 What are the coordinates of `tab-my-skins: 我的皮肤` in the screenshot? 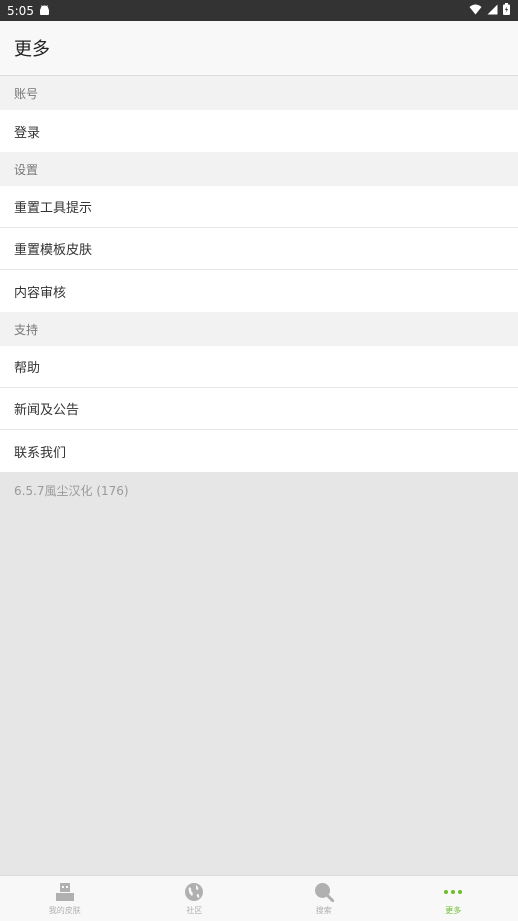 It's located at (65, 898).